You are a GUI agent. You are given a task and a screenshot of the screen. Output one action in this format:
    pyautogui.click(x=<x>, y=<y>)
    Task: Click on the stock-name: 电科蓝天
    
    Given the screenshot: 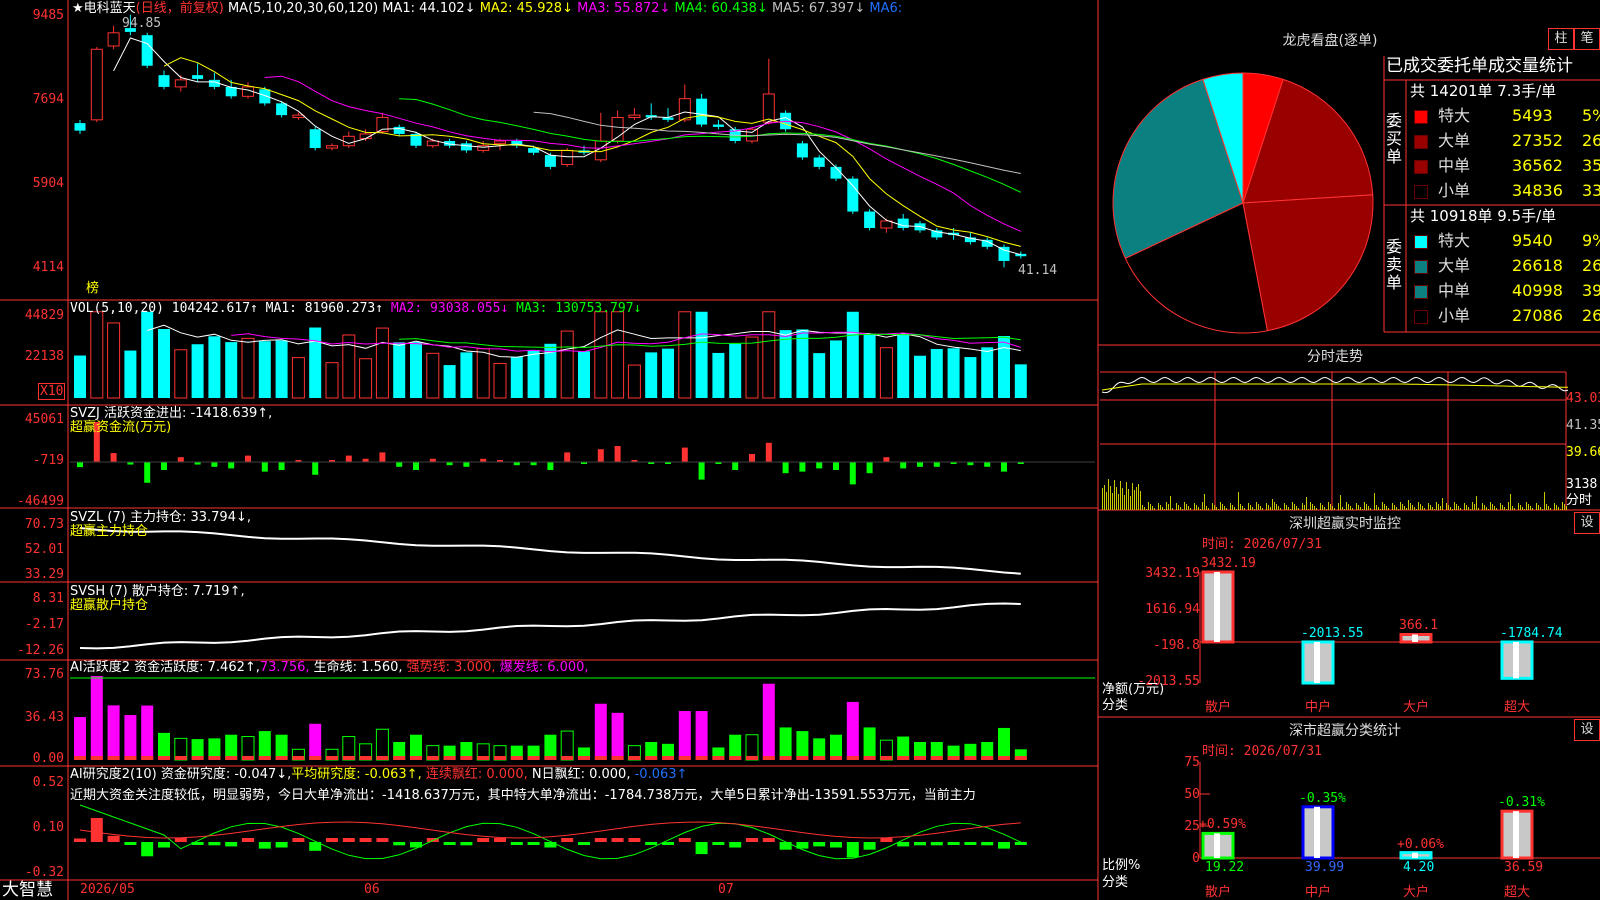 What is the action you would take?
    pyautogui.click(x=109, y=8)
    